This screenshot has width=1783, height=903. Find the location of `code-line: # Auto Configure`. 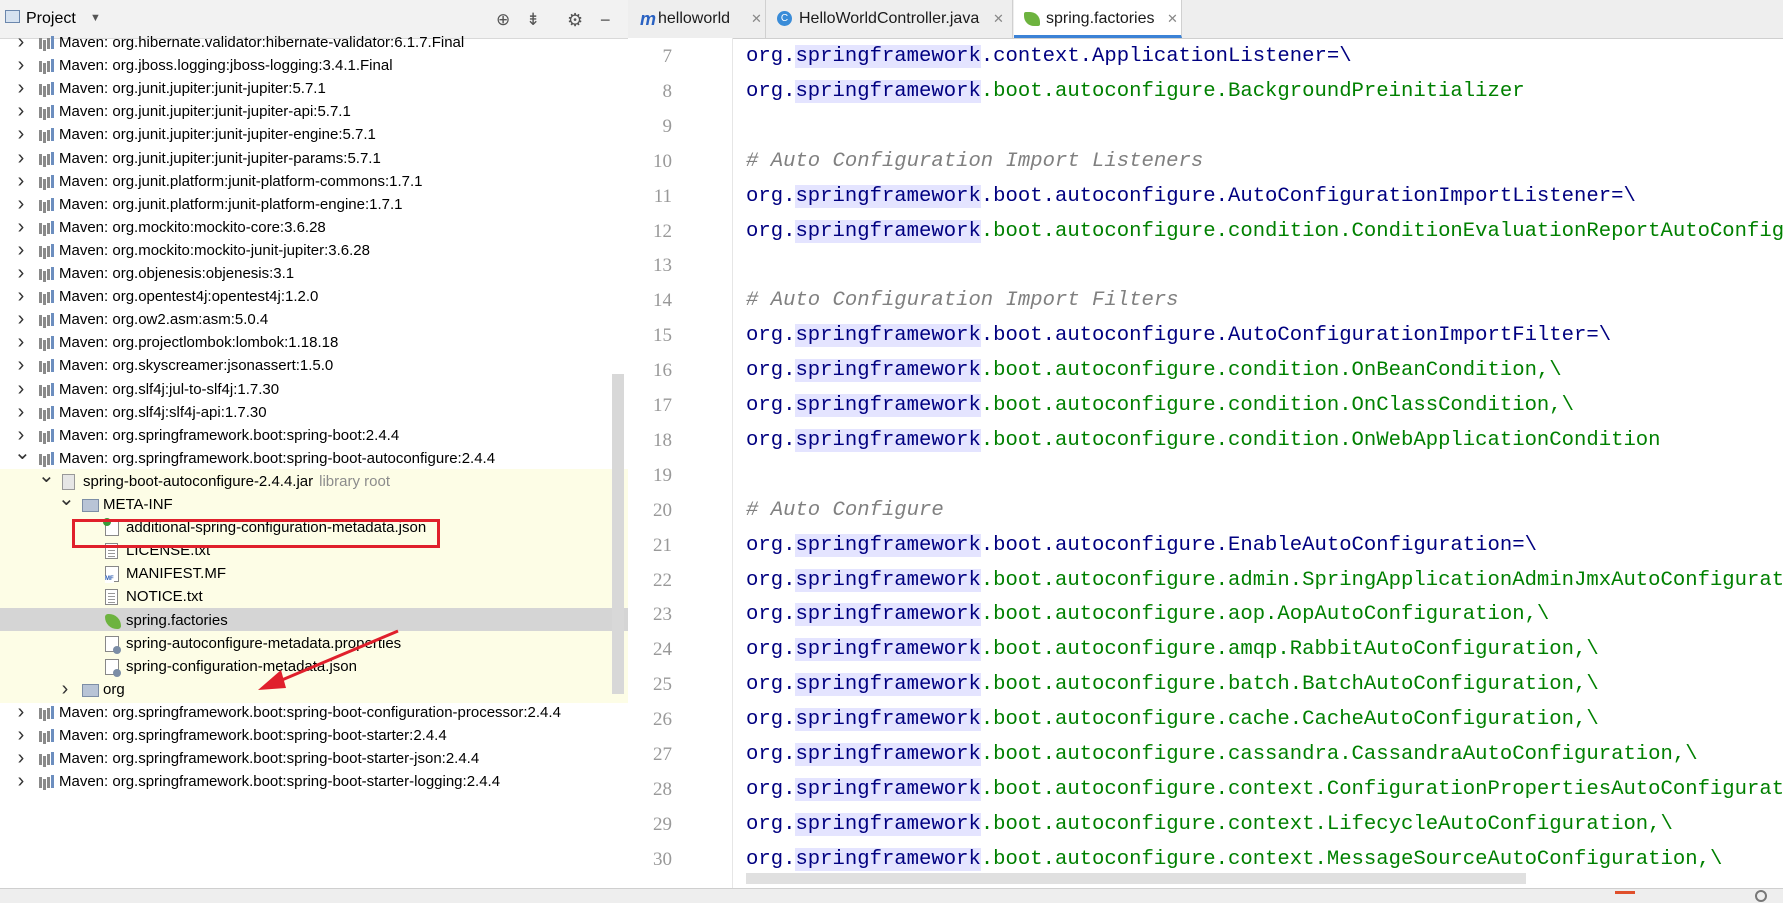

code-line: # Auto Configure is located at coordinates (845, 510).